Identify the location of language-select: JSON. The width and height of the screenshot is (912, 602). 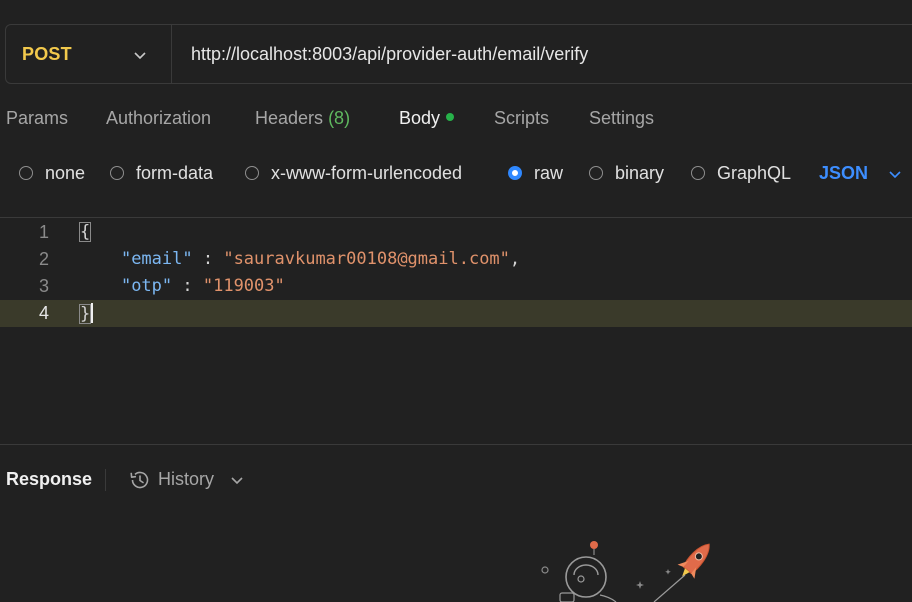
(860, 173).